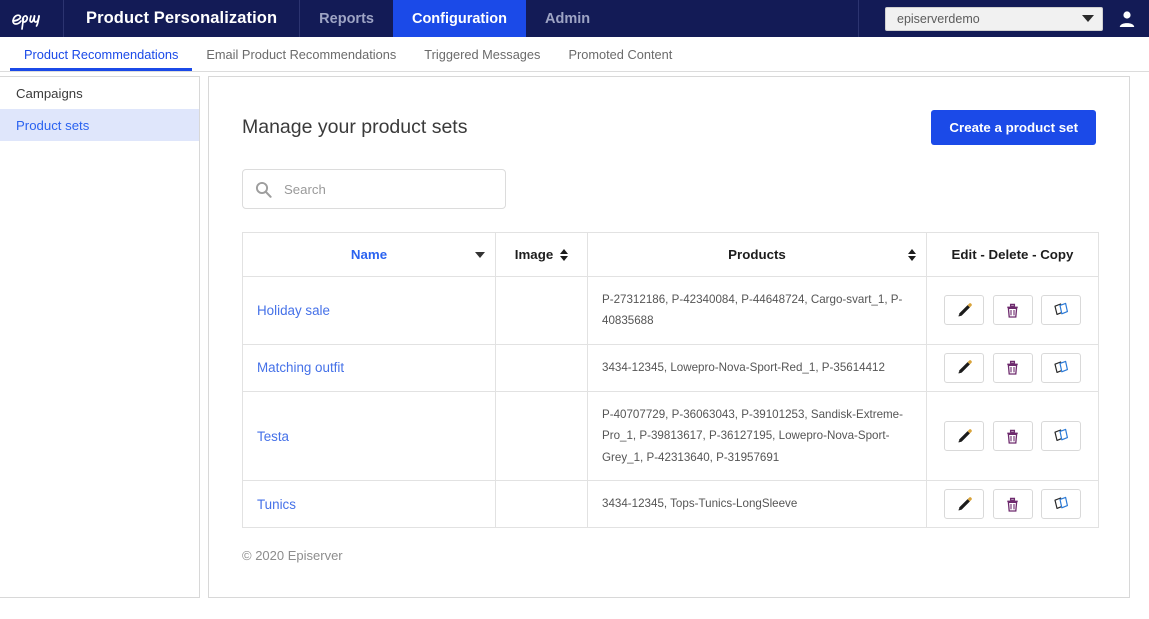 This screenshot has height=619, width=1149. Describe the element at coordinates (292, 556) in the screenshot. I see `copyright-footer: © 2020 Episerver` at that location.